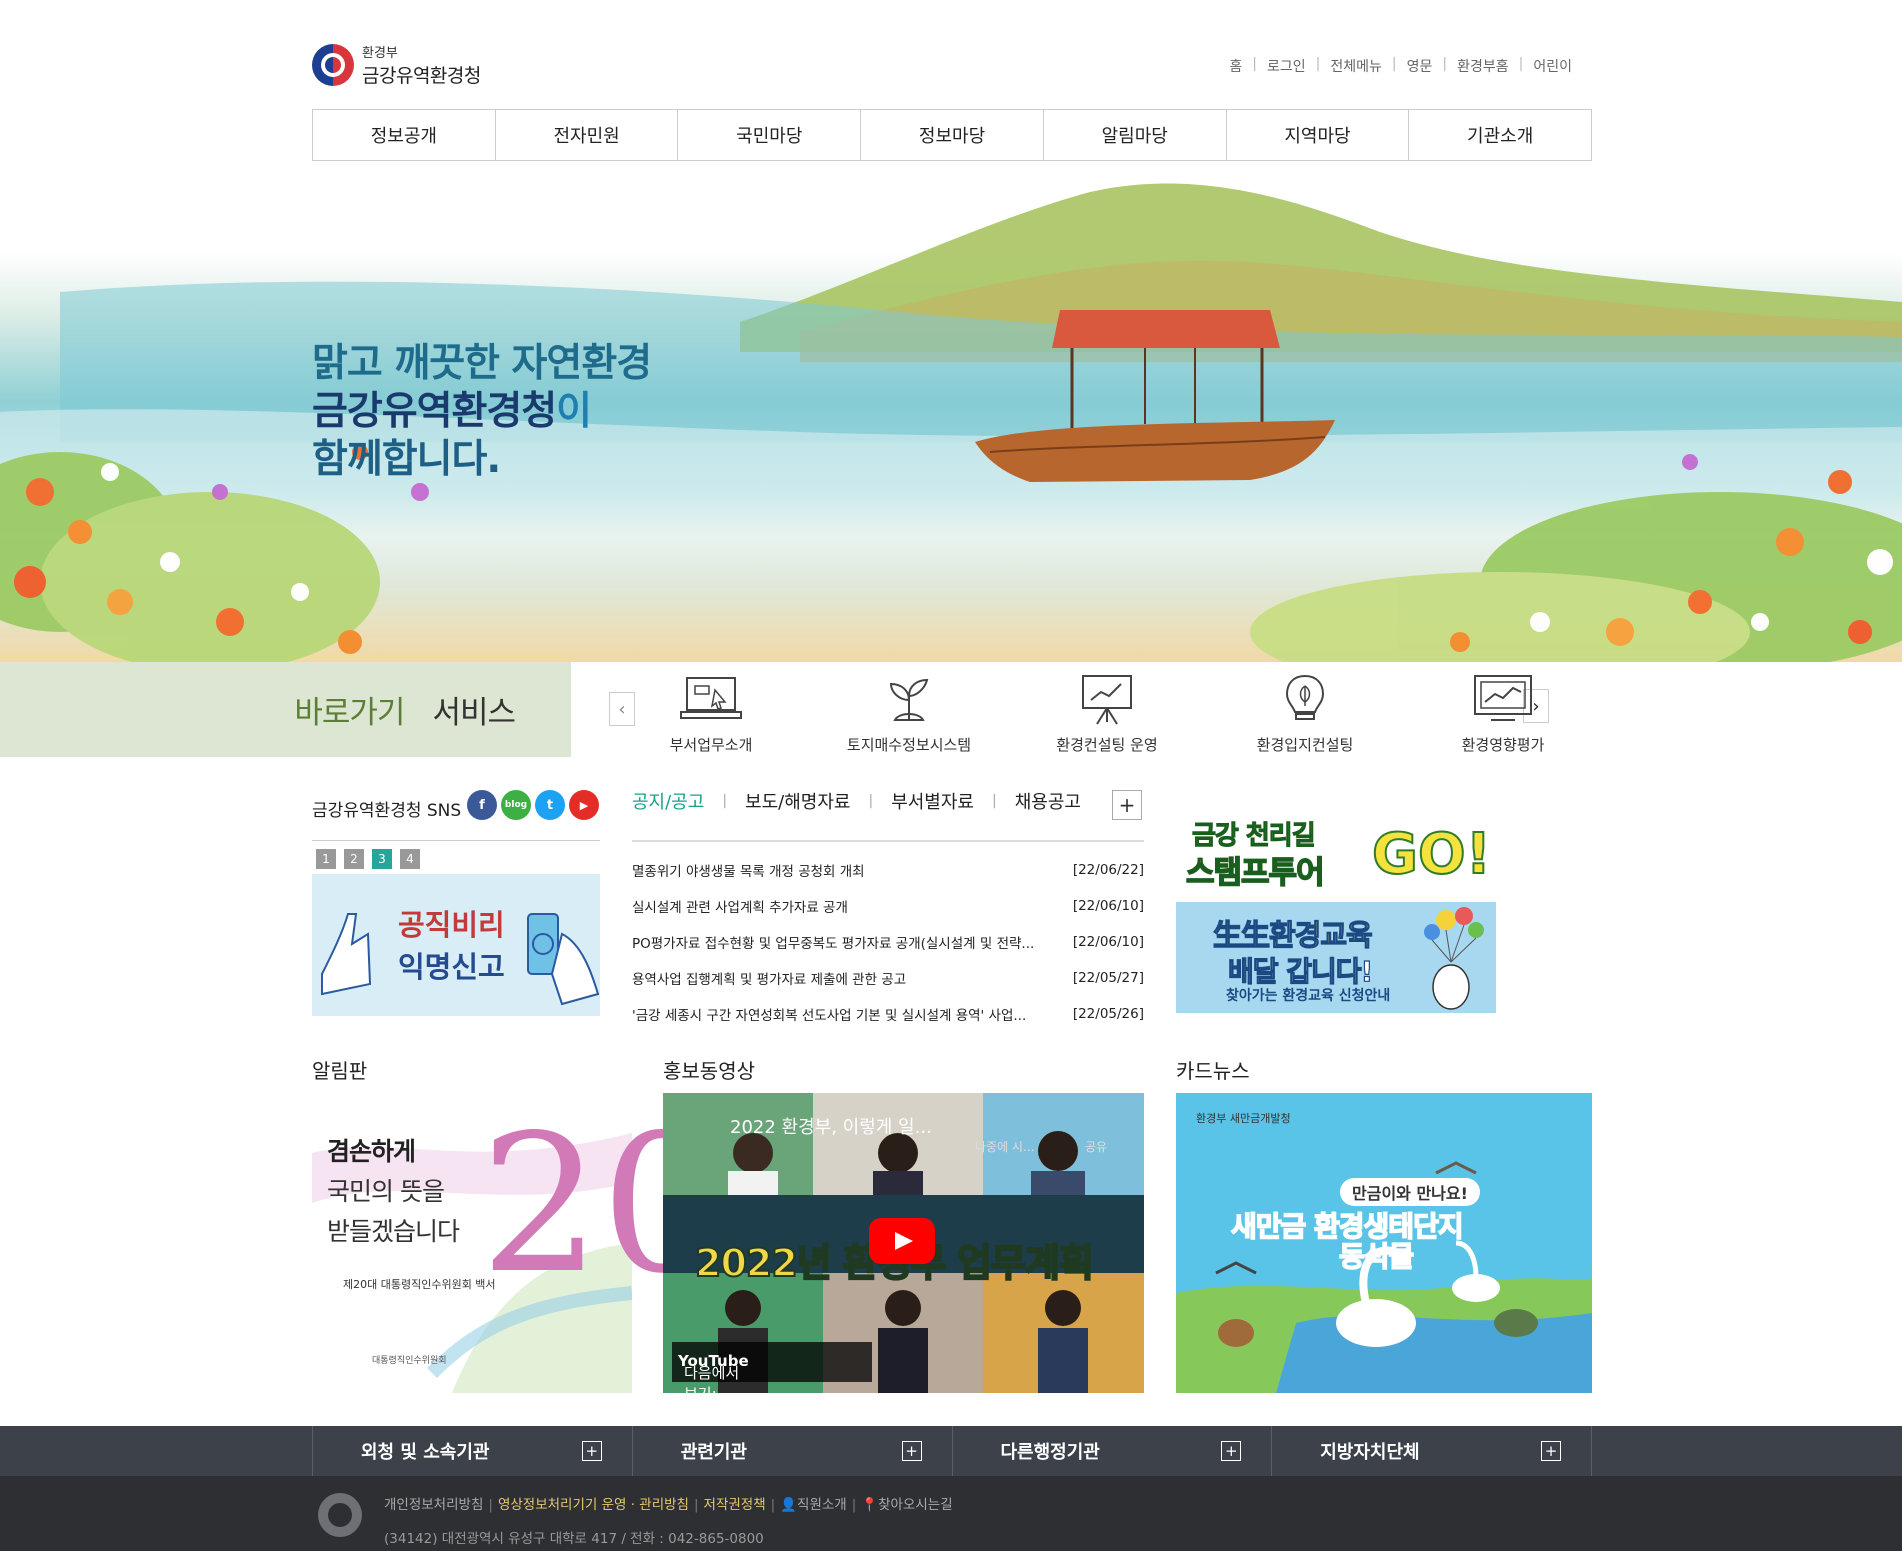 The height and width of the screenshot is (1551, 1902). Describe the element at coordinates (711, 745) in the screenshot. I see `quick-item-label: 부서업무소개` at that location.